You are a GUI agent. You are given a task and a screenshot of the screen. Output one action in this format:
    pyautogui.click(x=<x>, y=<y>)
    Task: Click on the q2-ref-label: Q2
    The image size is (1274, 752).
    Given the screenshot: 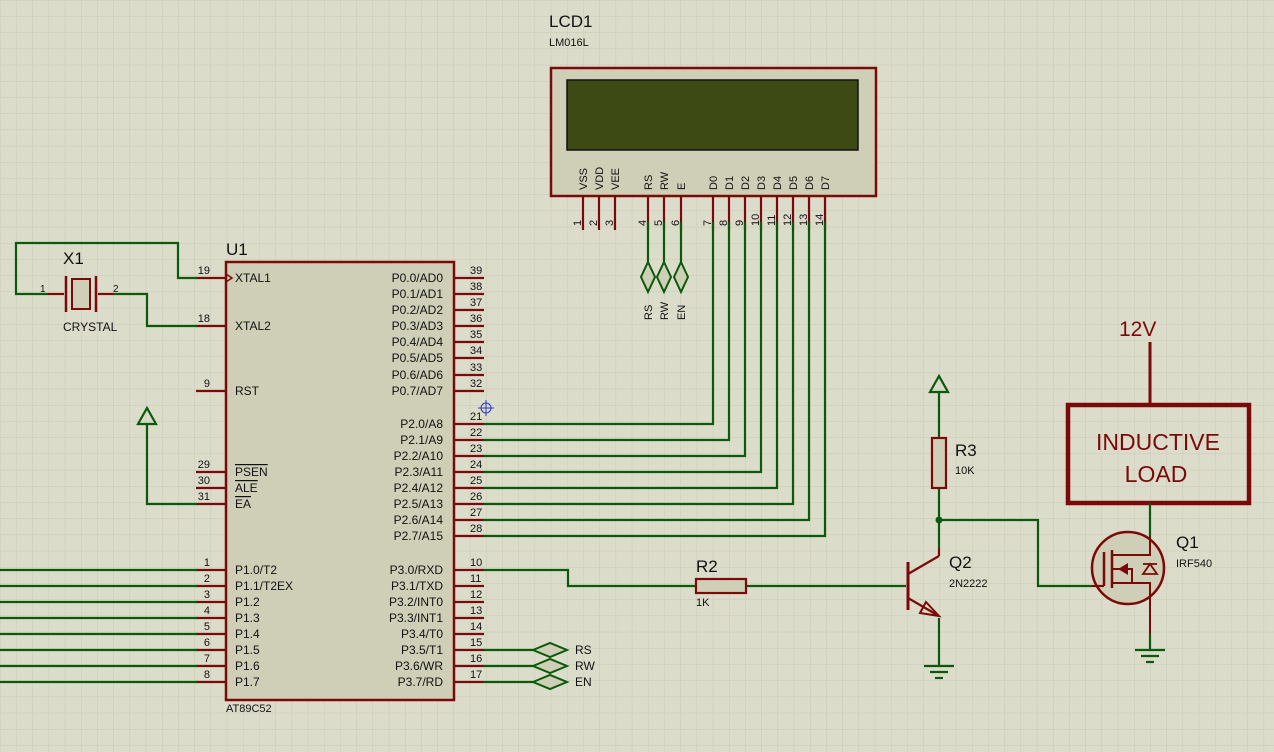 What is the action you would take?
    pyautogui.click(x=960, y=562)
    